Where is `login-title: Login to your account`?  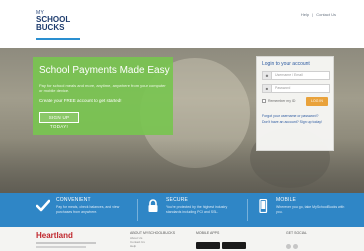 login-title: Login to your account is located at coordinates (286, 64).